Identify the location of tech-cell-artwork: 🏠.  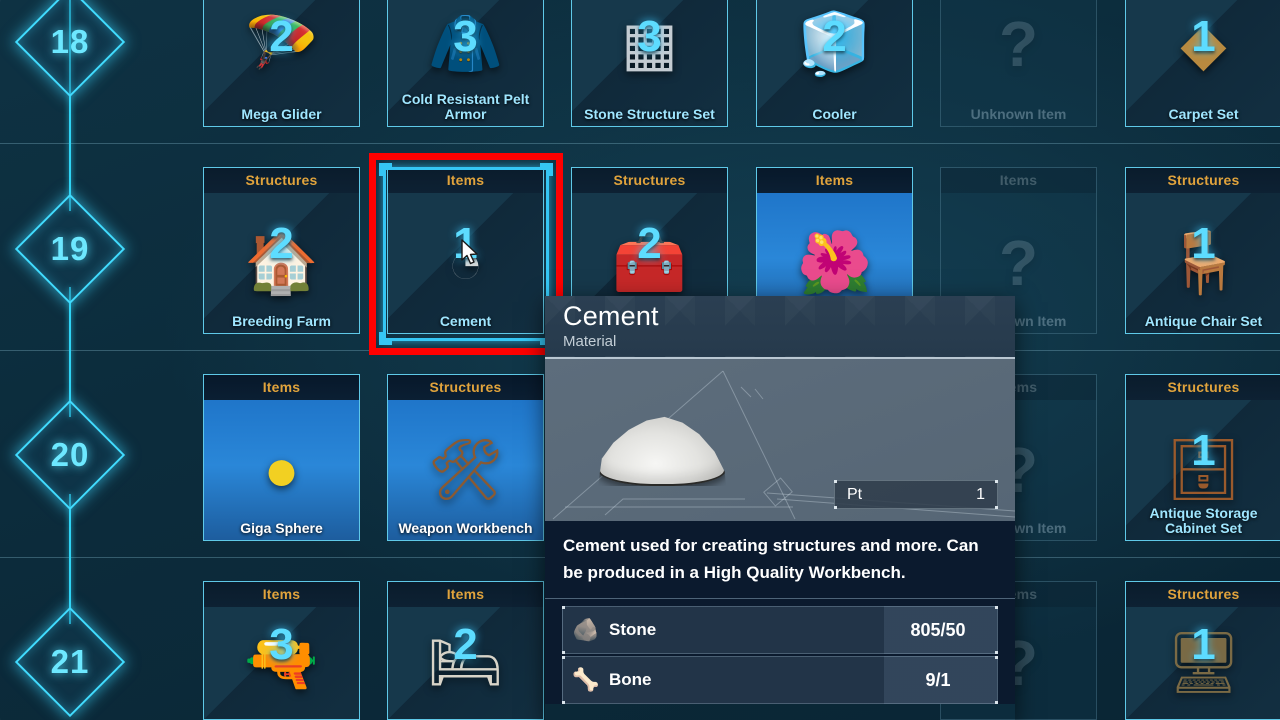
(281, 263).